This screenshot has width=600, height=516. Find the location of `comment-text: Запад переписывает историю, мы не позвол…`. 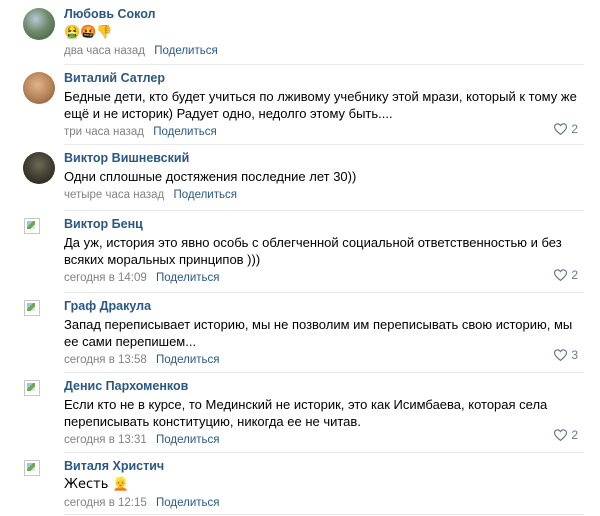

comment-text: Запад переписывает историю, мы не позвол… is located at coordinates (318, 333).